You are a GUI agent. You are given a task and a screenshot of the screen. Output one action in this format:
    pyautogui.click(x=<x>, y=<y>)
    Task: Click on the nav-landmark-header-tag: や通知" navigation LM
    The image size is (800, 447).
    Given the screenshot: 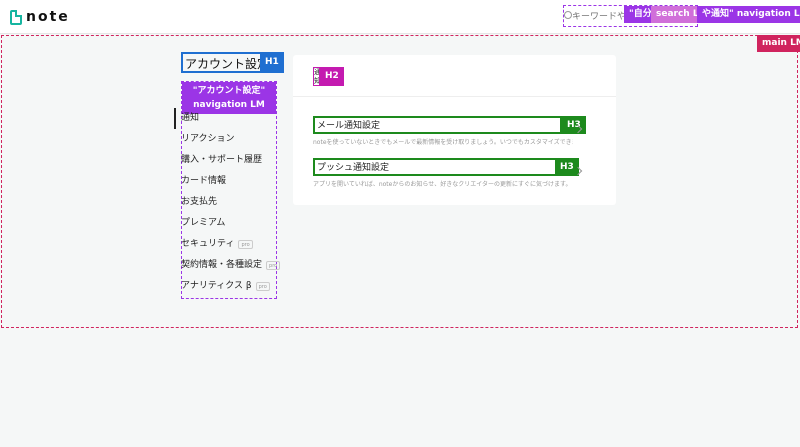 What is the action you would take?
    pyautogui.click(x=748, y=14)
    